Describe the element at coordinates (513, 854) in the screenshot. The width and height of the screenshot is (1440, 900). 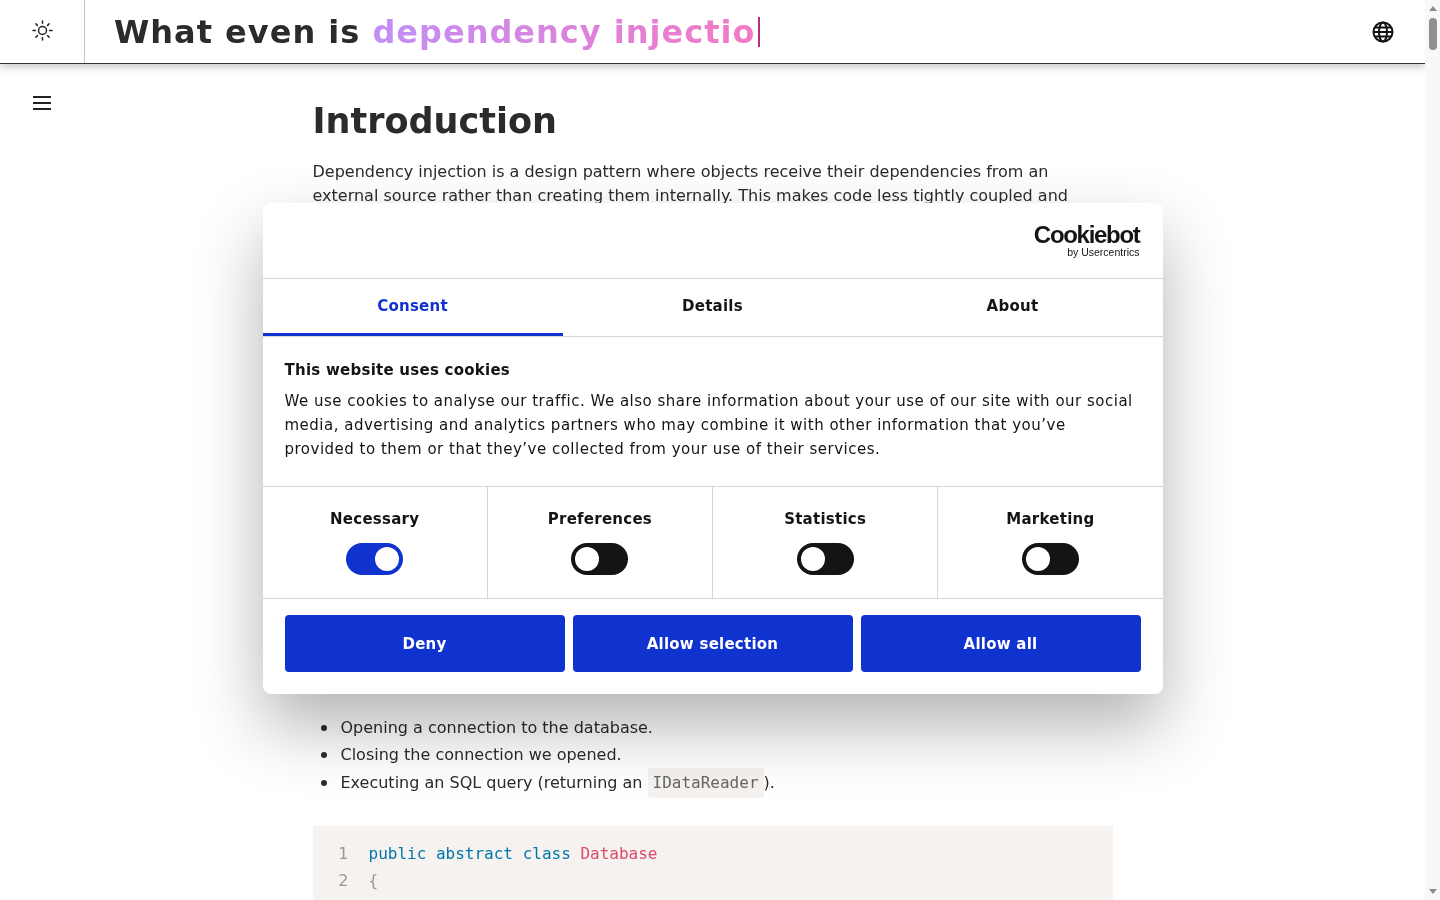
I see `code-line: public abstract class Database` at that location.